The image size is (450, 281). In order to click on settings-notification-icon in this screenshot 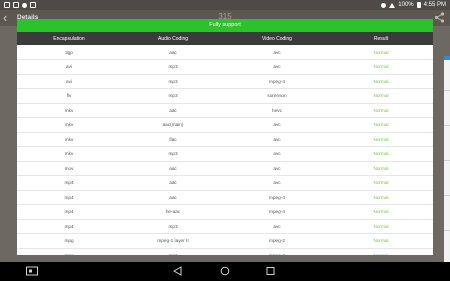, I will do `click(16, 5)`.